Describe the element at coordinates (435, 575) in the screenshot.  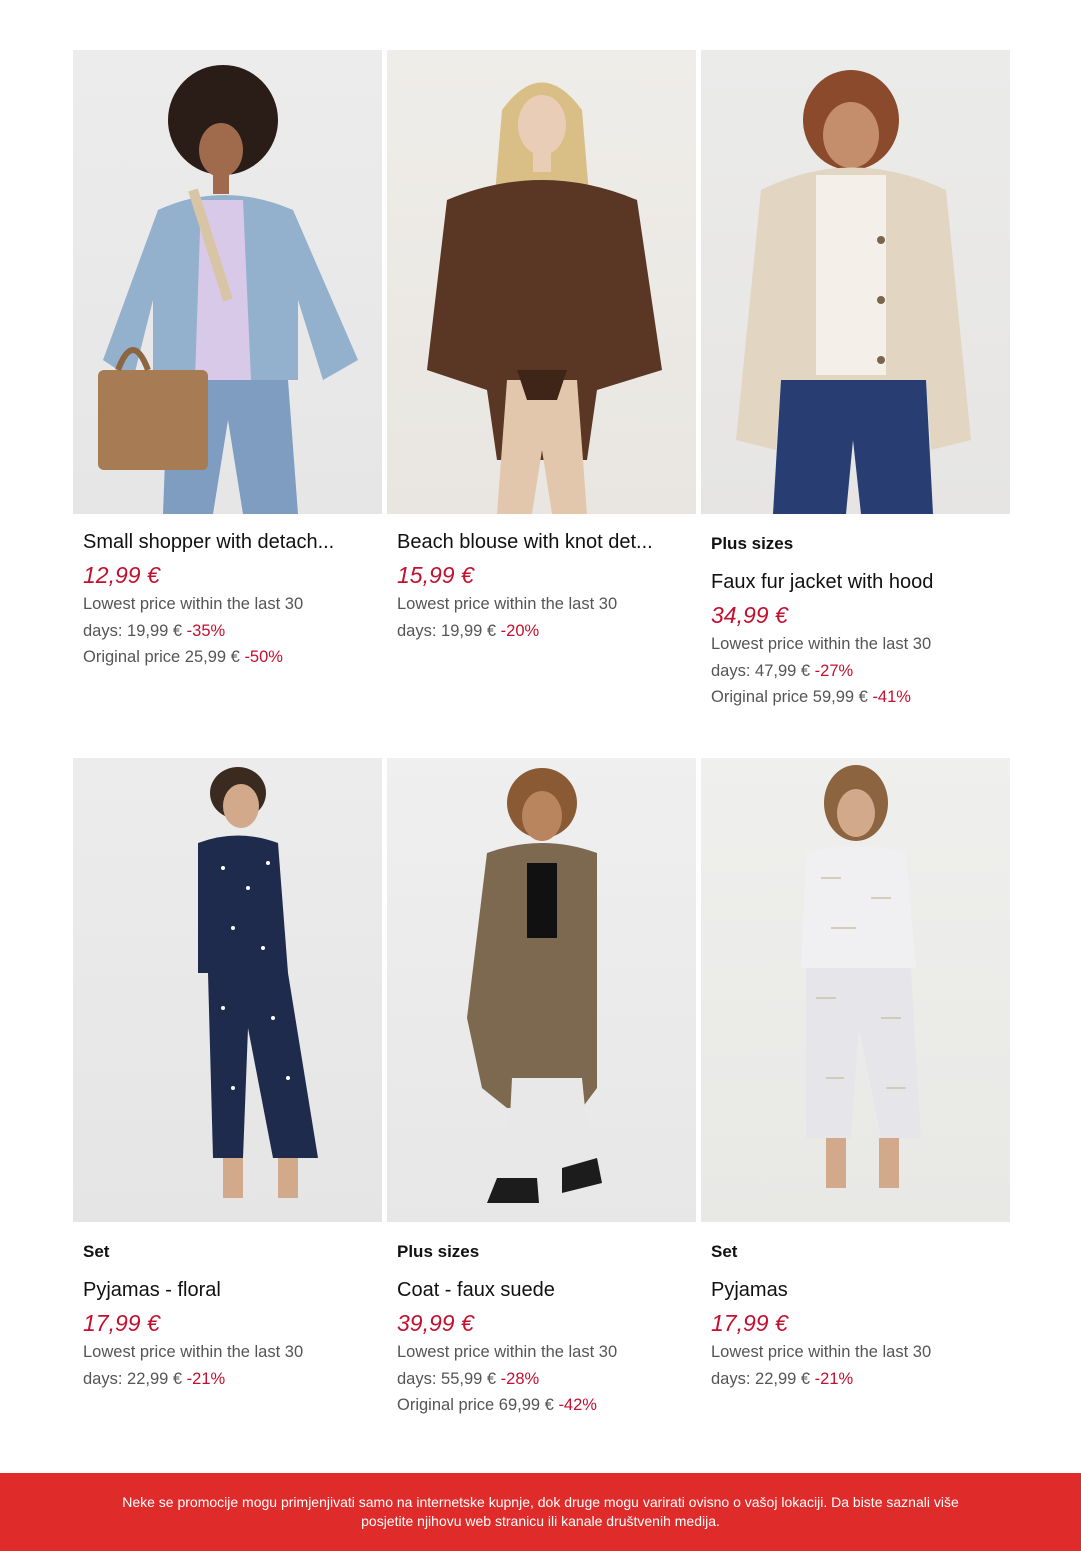
I see `product-price: 15,99 €` at that location.